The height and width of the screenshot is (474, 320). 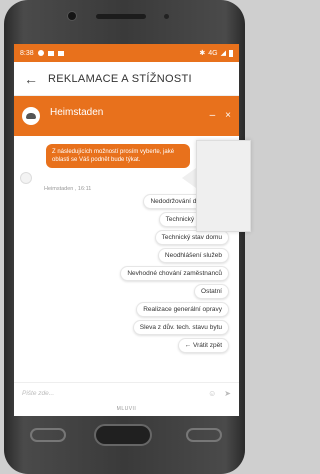 I want to click on avatar-icon, so click(x=31, y=116).